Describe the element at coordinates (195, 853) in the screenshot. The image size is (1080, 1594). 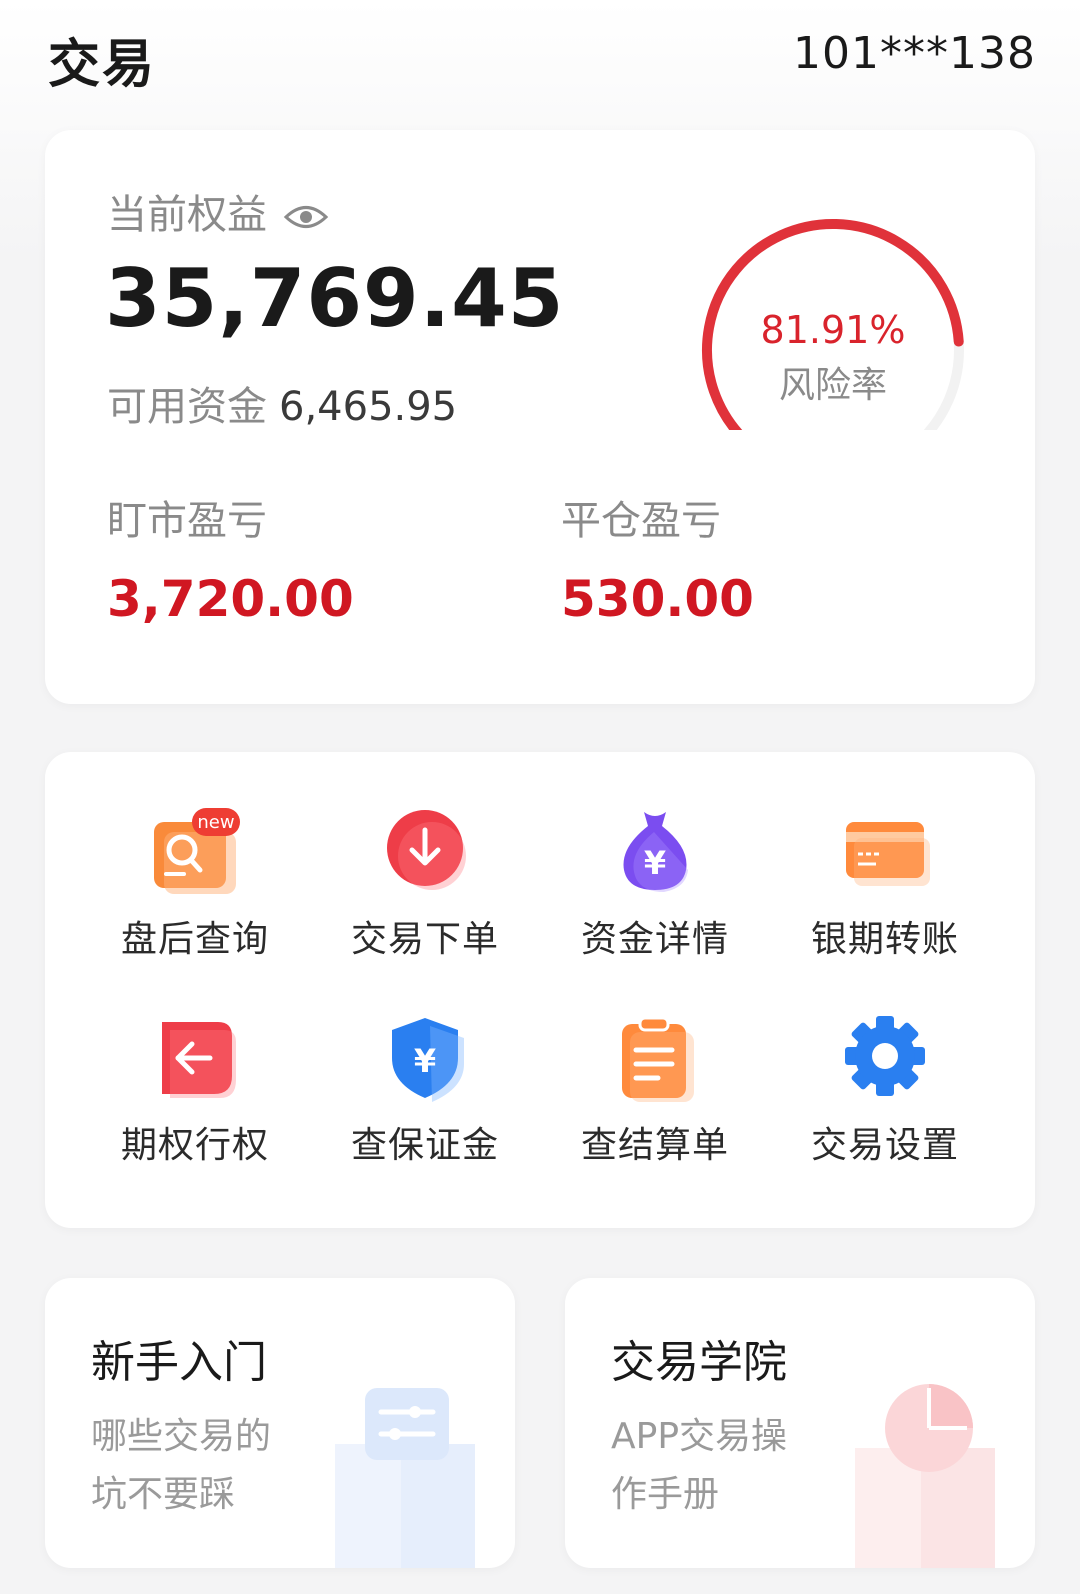
I see `search-doc-icon: new` at that location.